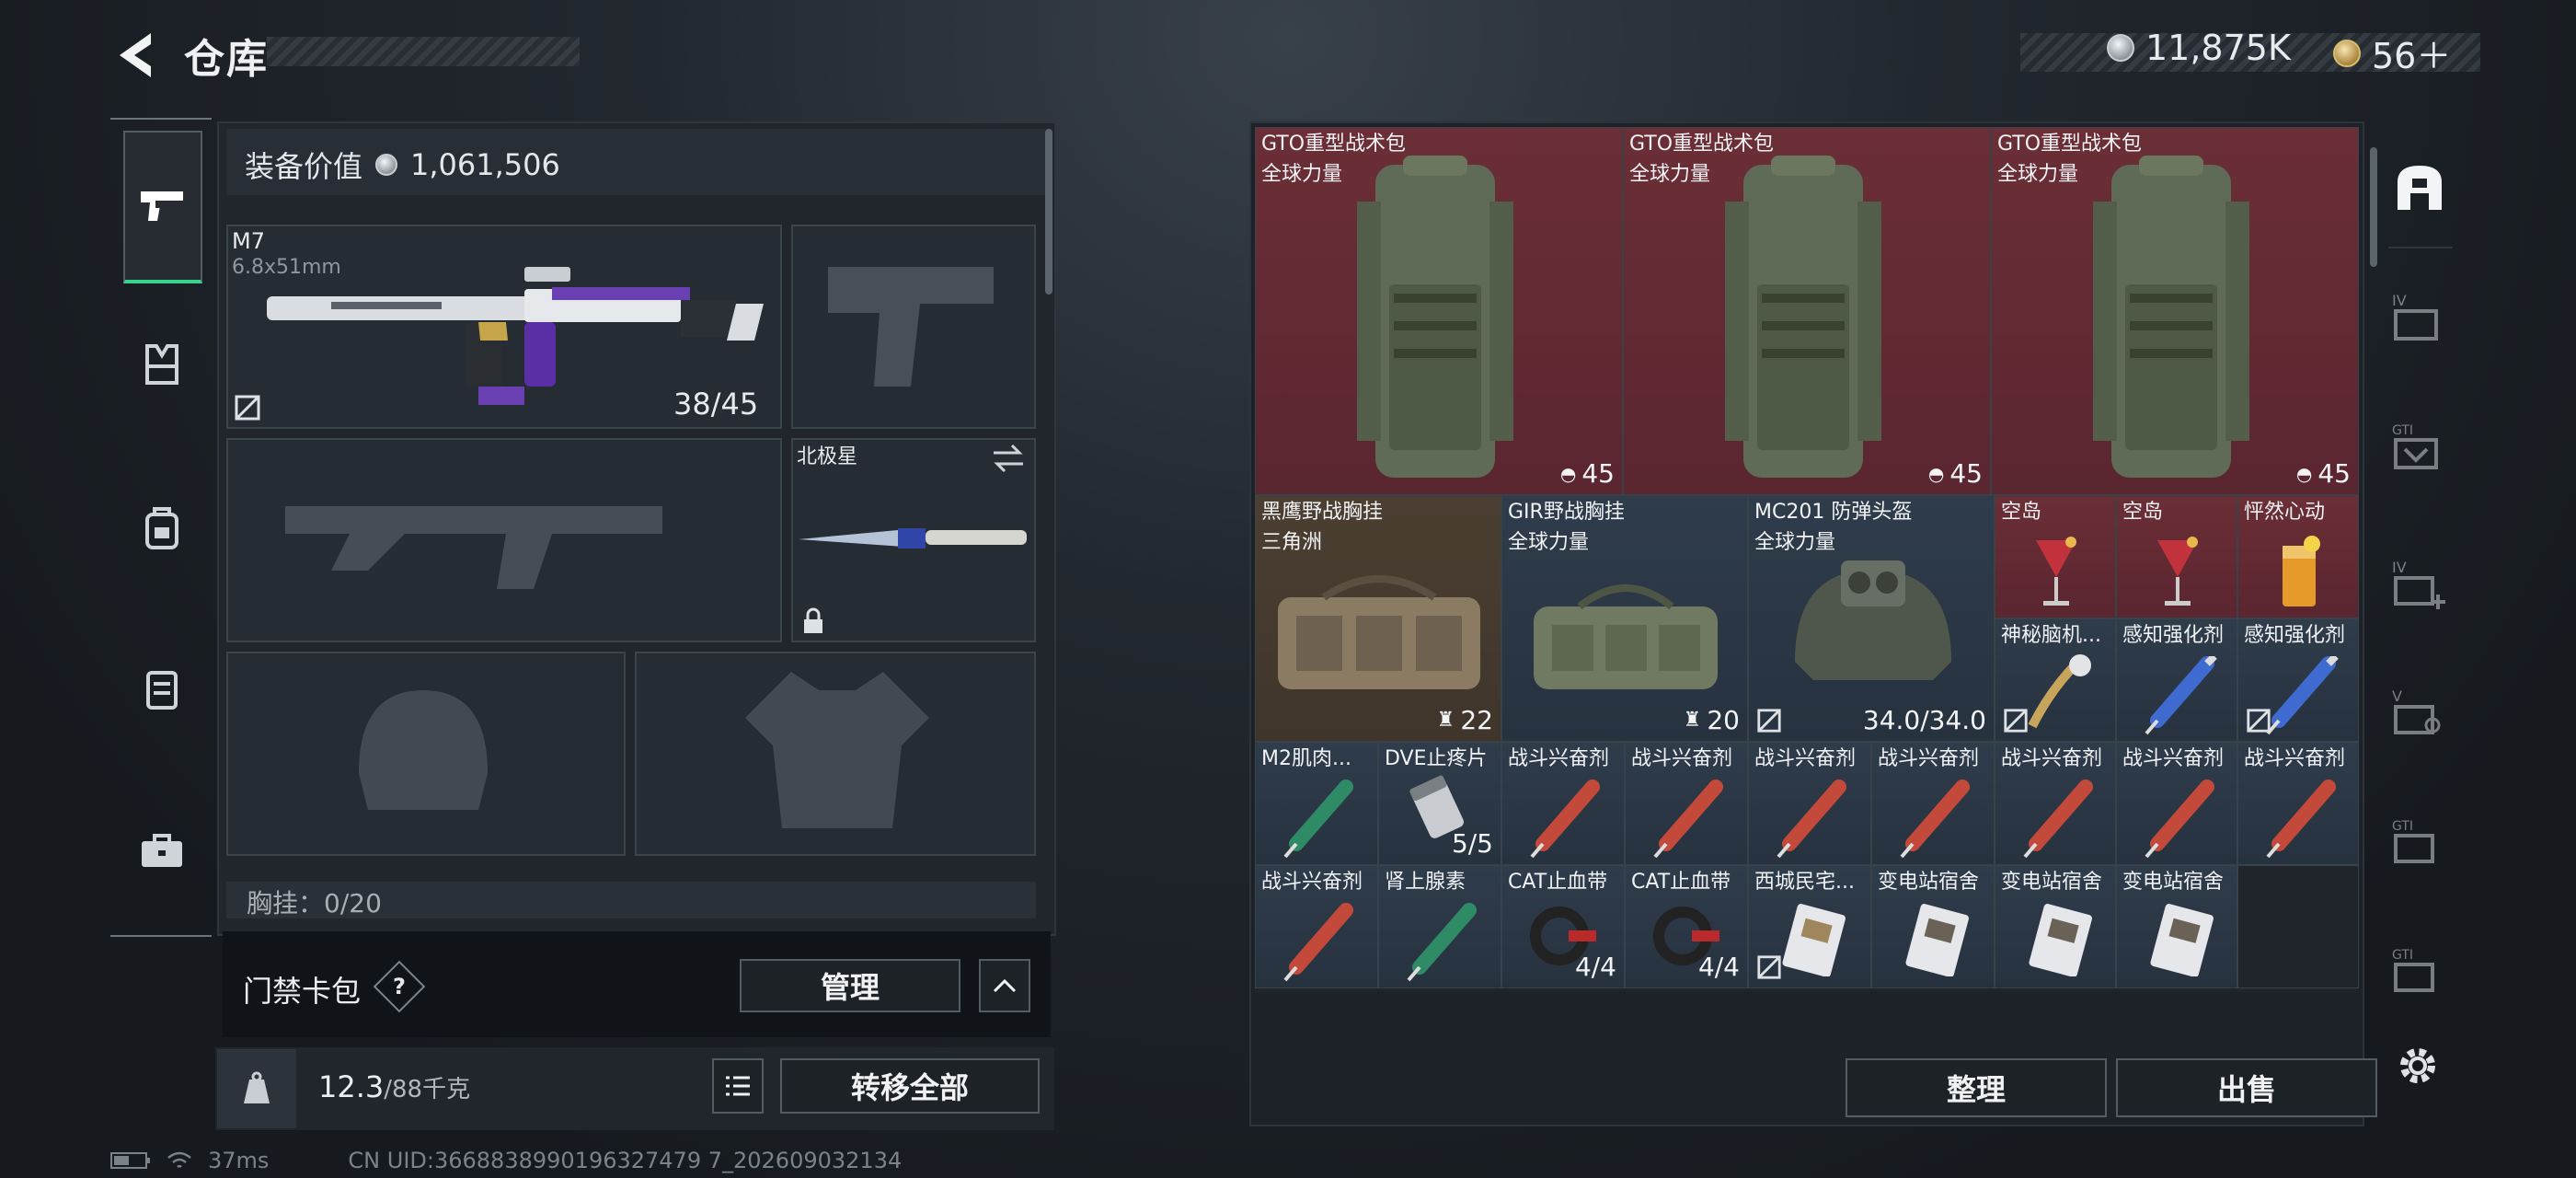  I want to click on stash-tab-4: IV, so click(2418, 318).